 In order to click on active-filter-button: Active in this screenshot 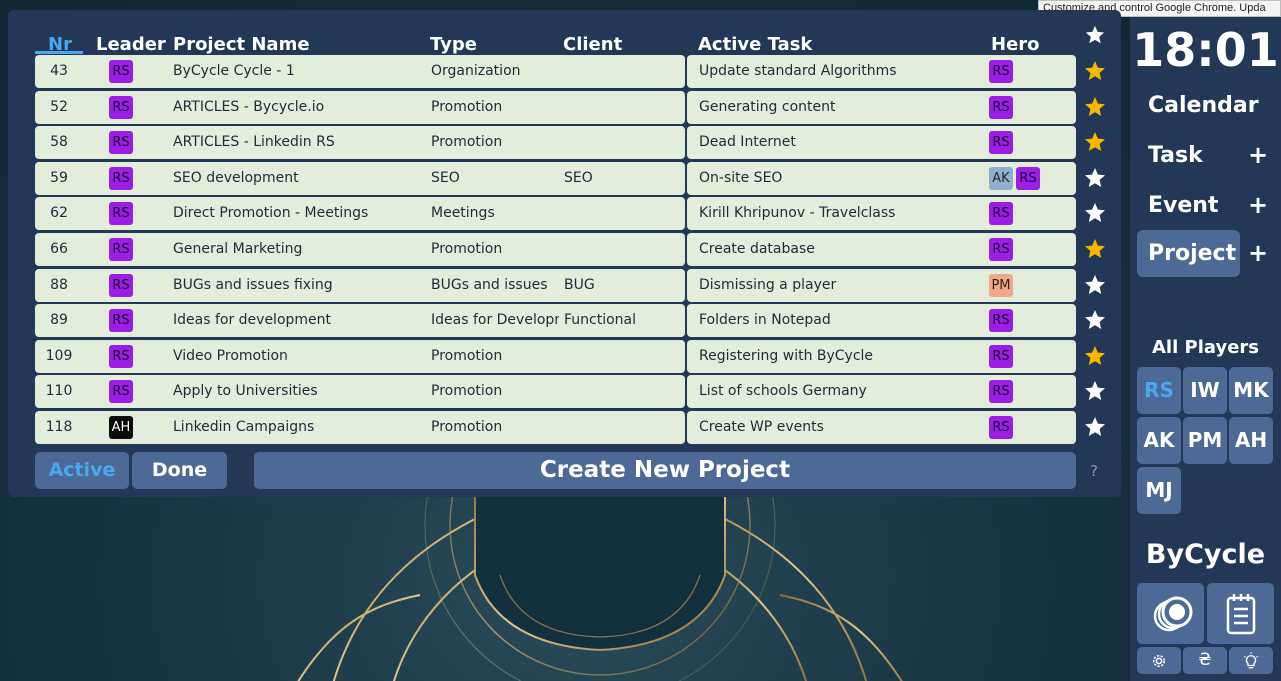, I will do `click(82, 470)`.